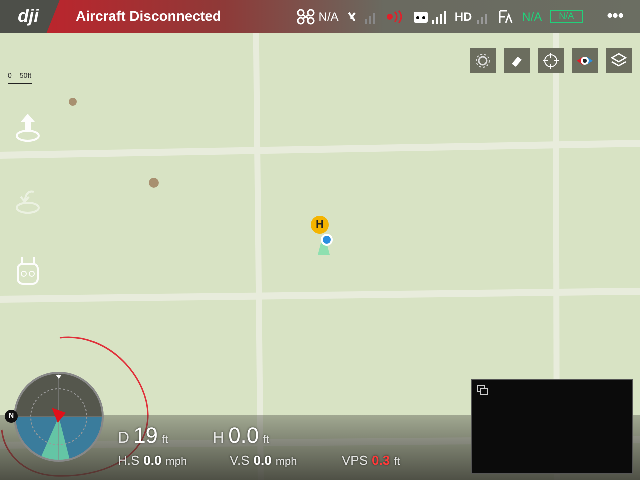  I want to click on crosshair-icon, so click(551, 60).